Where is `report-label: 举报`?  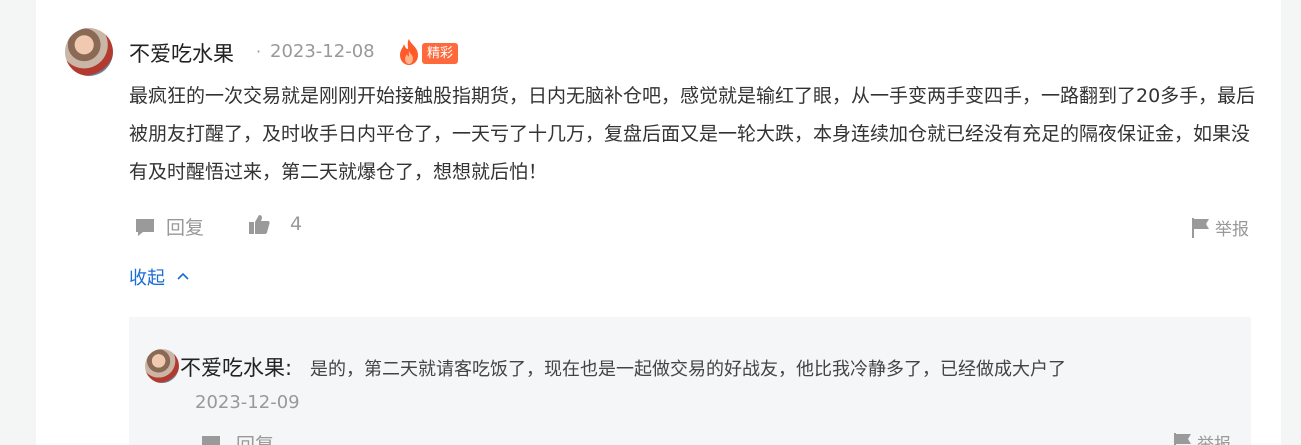 report-label: 举报 is located at coordinates (1232, 230).